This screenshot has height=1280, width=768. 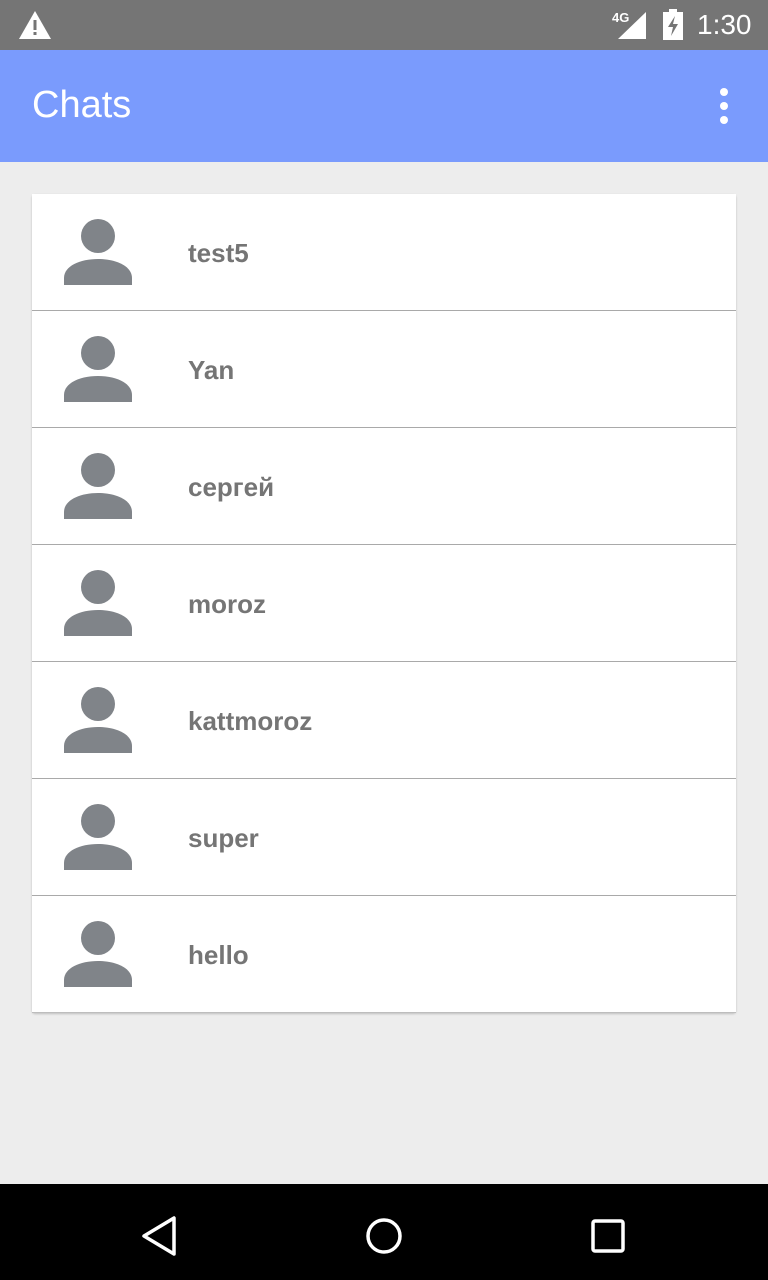 What do you see at coordinates (632, 25) in the screenshot?
I see `signal-icon` at bounding box center [632, 25].